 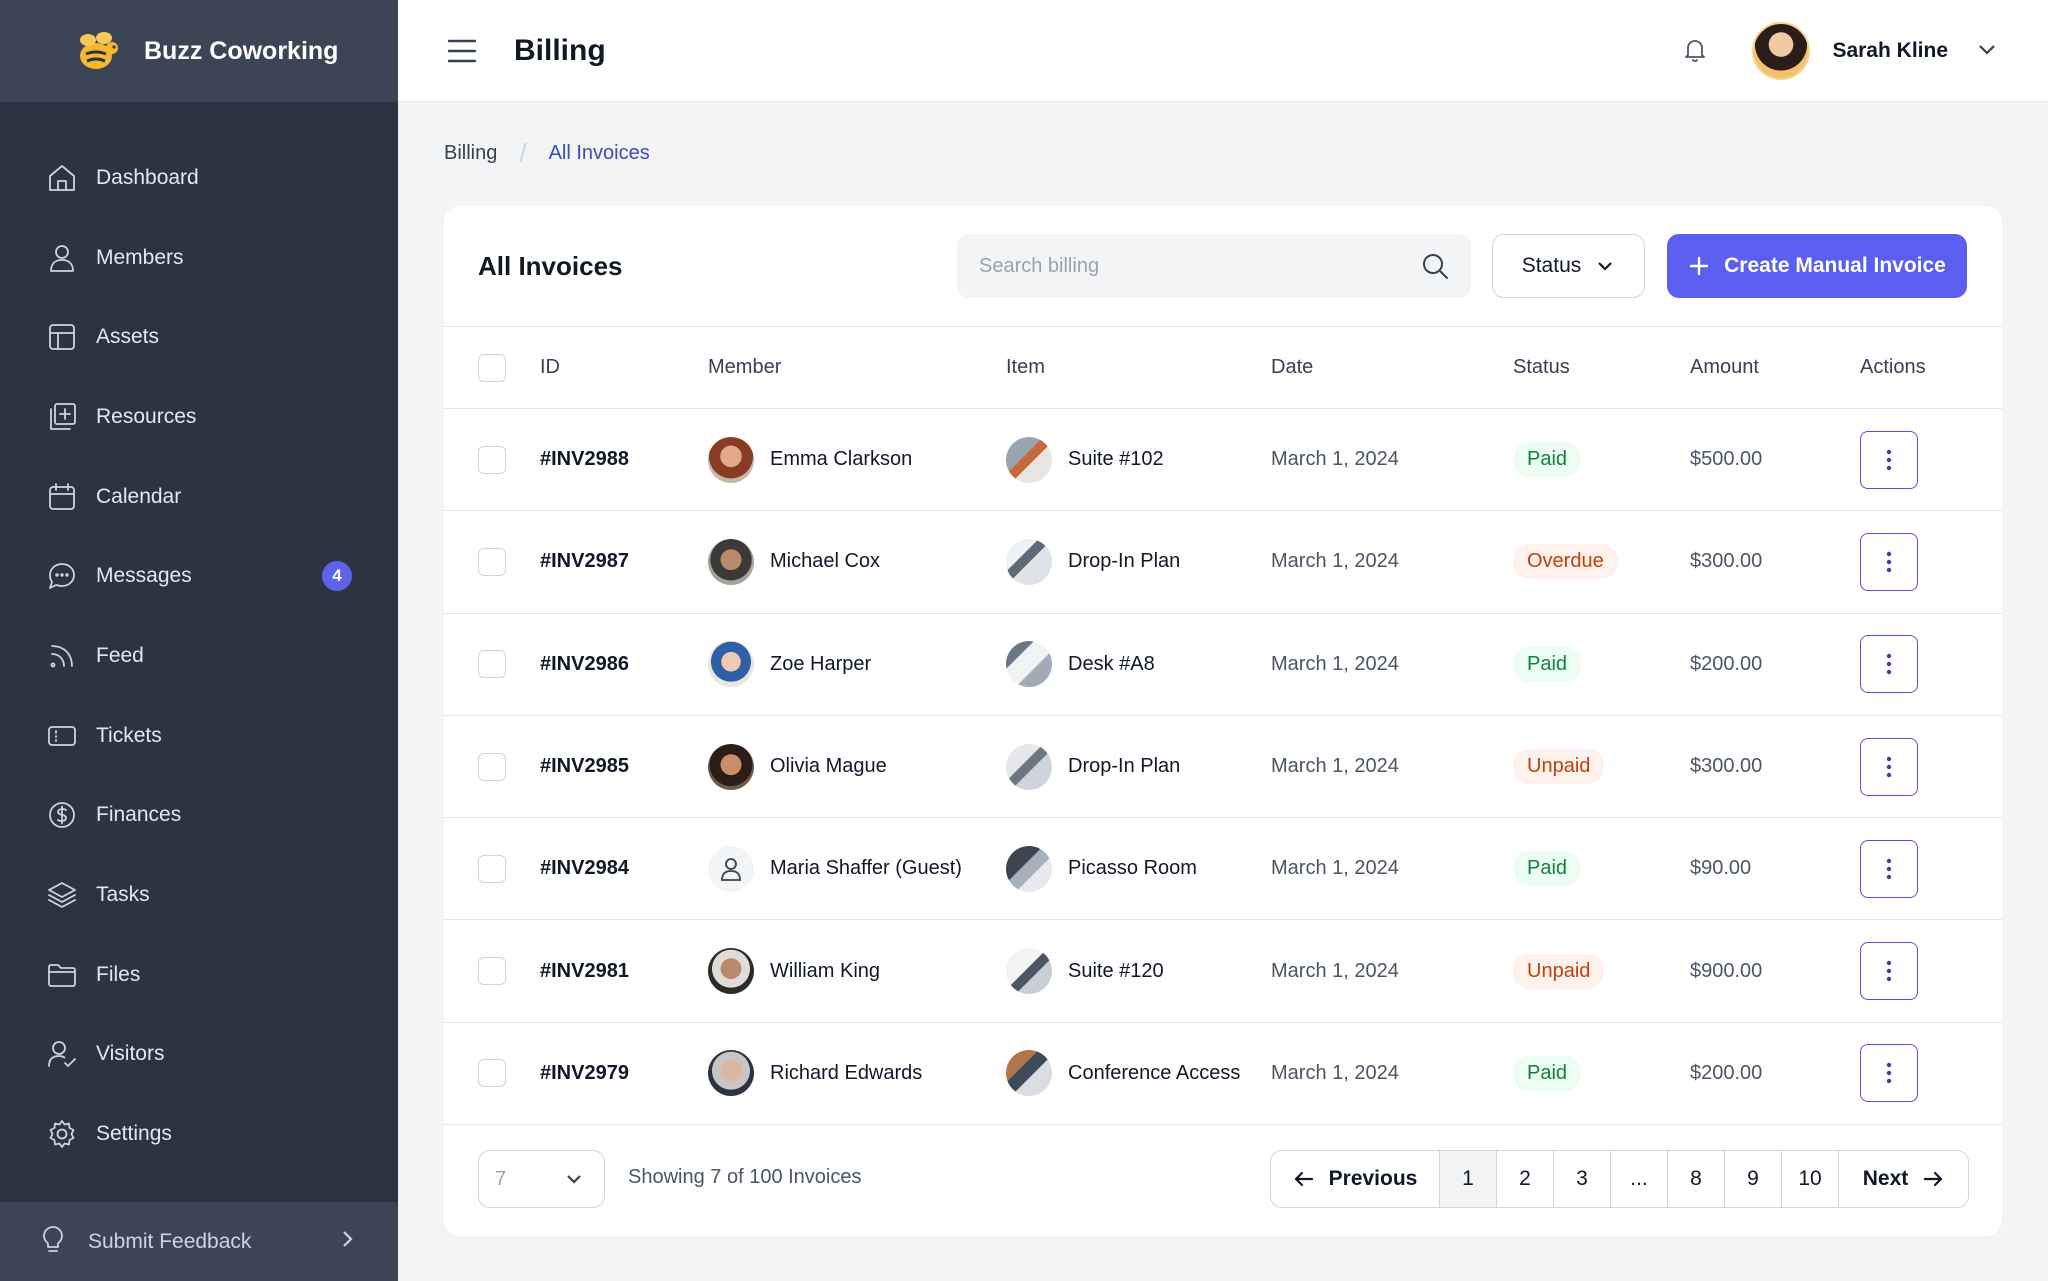 What do you see at coordinates (1568, 266) in the screenshot?
I see `status-filter-dropdown: Status` at bounding box center [1568, 266].